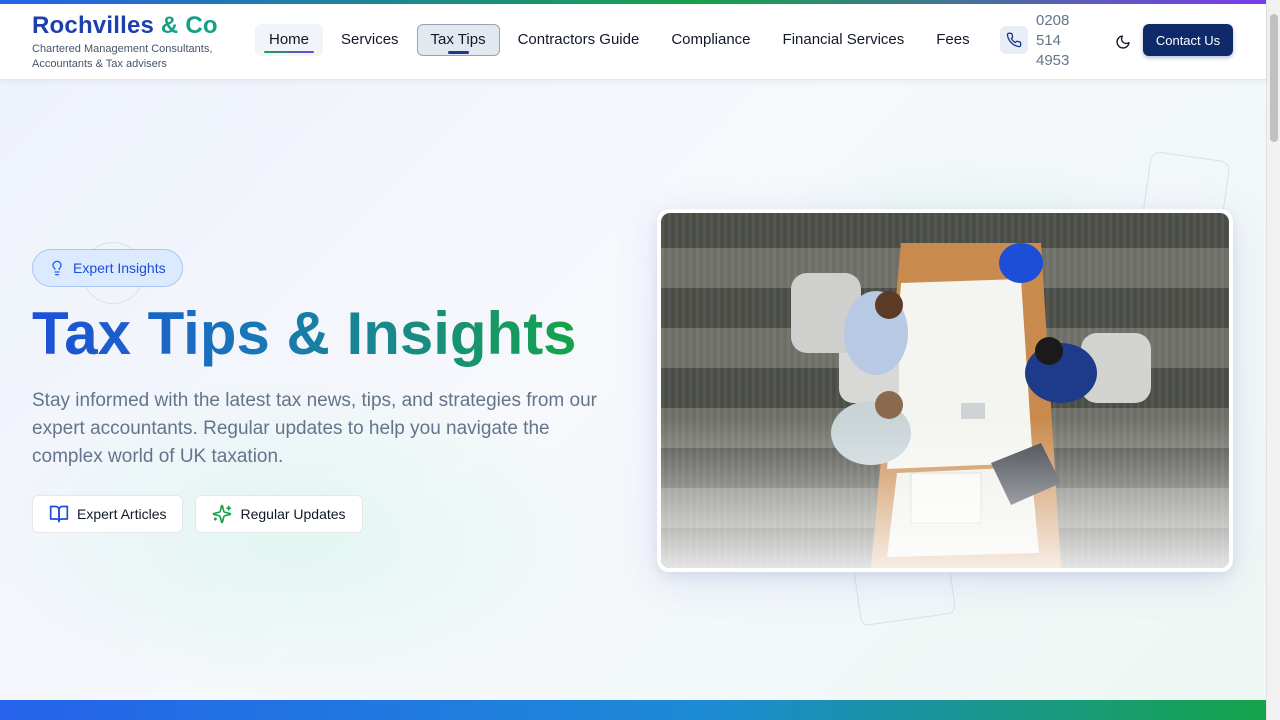 This screenshot has width=1280, height=720. Describe the element at coordinates (370, 40) in the screenshot. I see `nav-services: Services` at that location.